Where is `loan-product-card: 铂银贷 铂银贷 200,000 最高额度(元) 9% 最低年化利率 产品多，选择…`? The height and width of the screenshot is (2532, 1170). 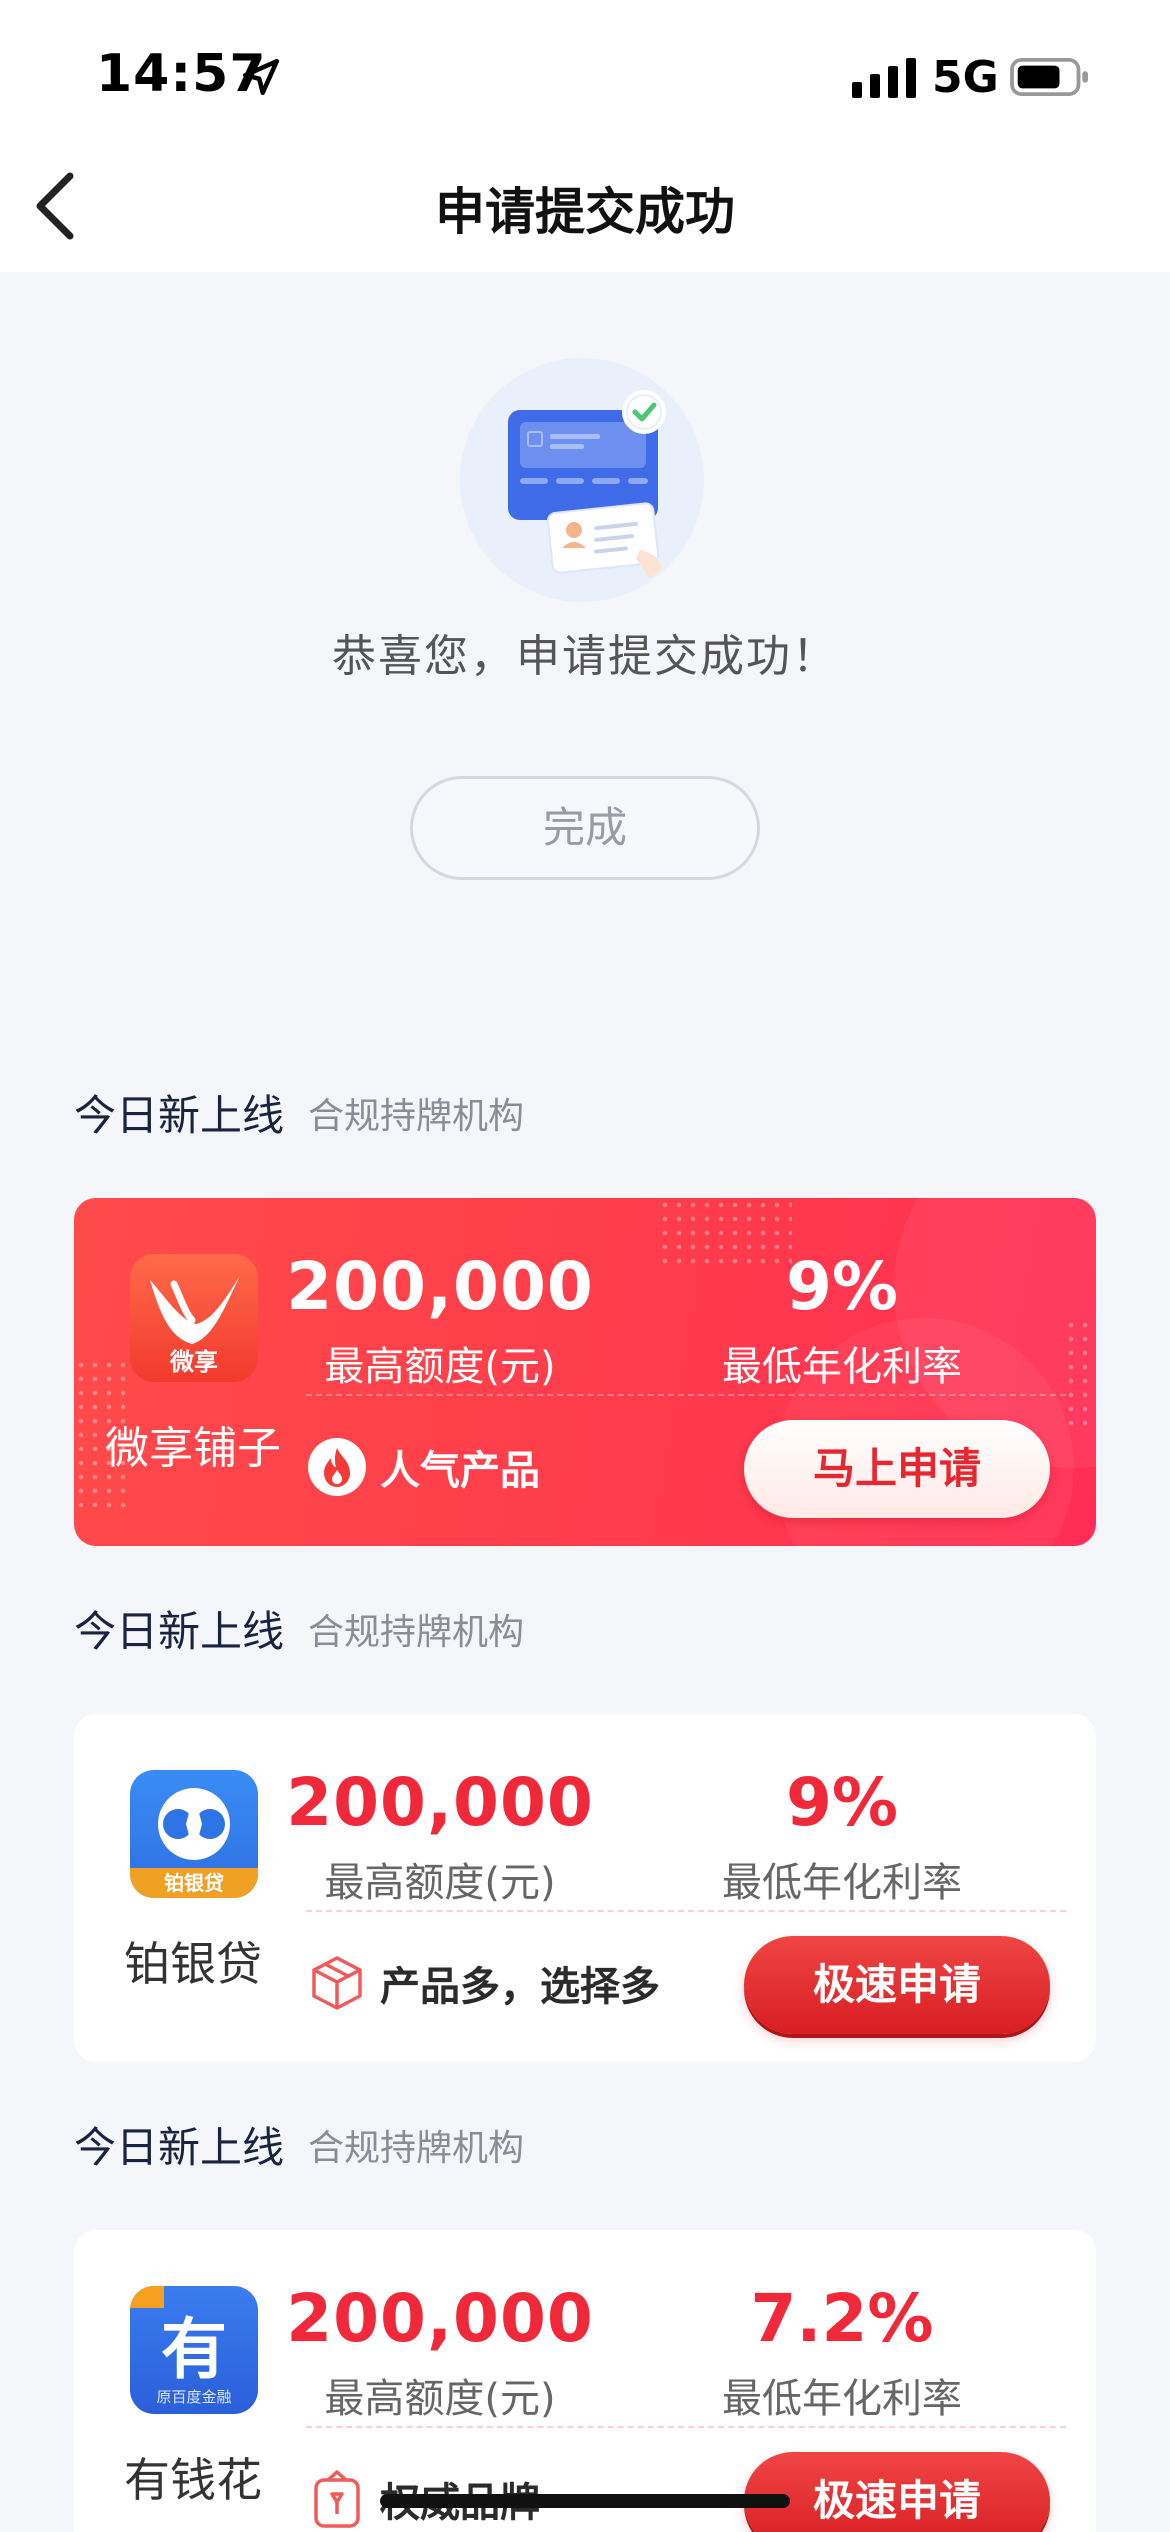
loan-product-card: 铂银贷 铂银贷 200,000 最高额度(元) 9% 最低年化利率 产品多，选择… is located at coordinates (585, 1888).